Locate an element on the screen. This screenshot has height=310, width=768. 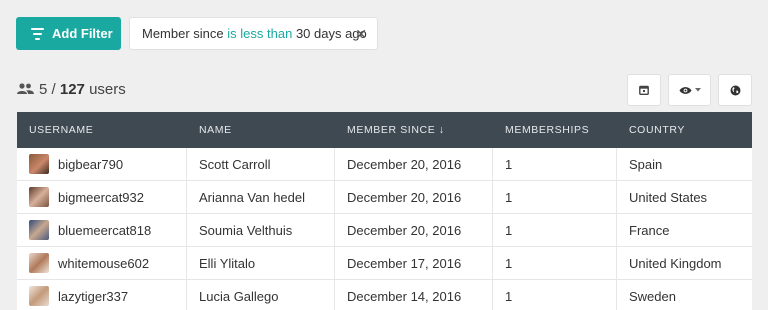
member-since-cell: December 14, 2016 is located at coordinates (414, 295).